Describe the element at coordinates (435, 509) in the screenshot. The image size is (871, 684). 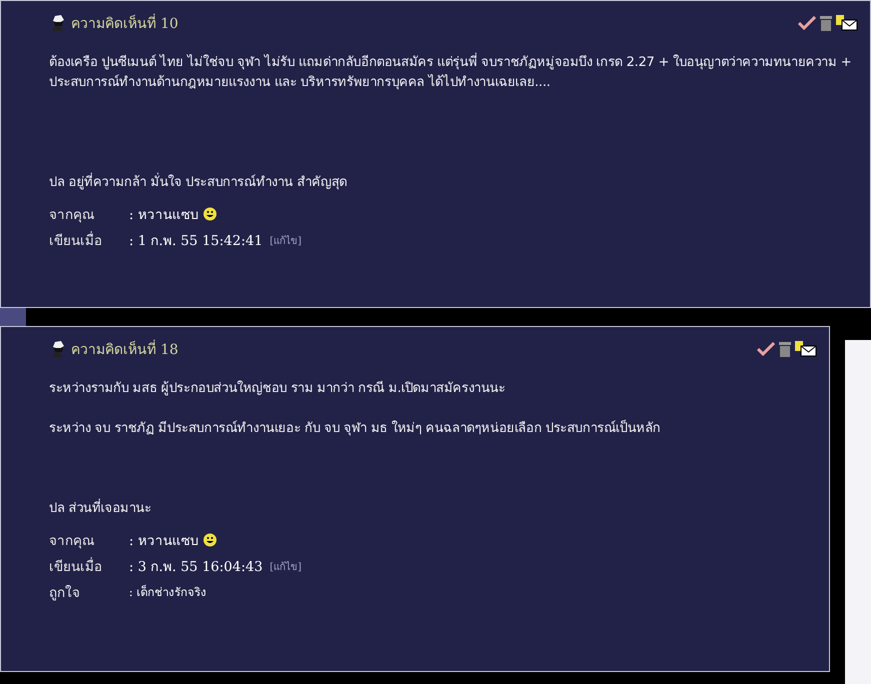
I see `comment-text: ปล ส่วนที่เจอมานะ` at that location.